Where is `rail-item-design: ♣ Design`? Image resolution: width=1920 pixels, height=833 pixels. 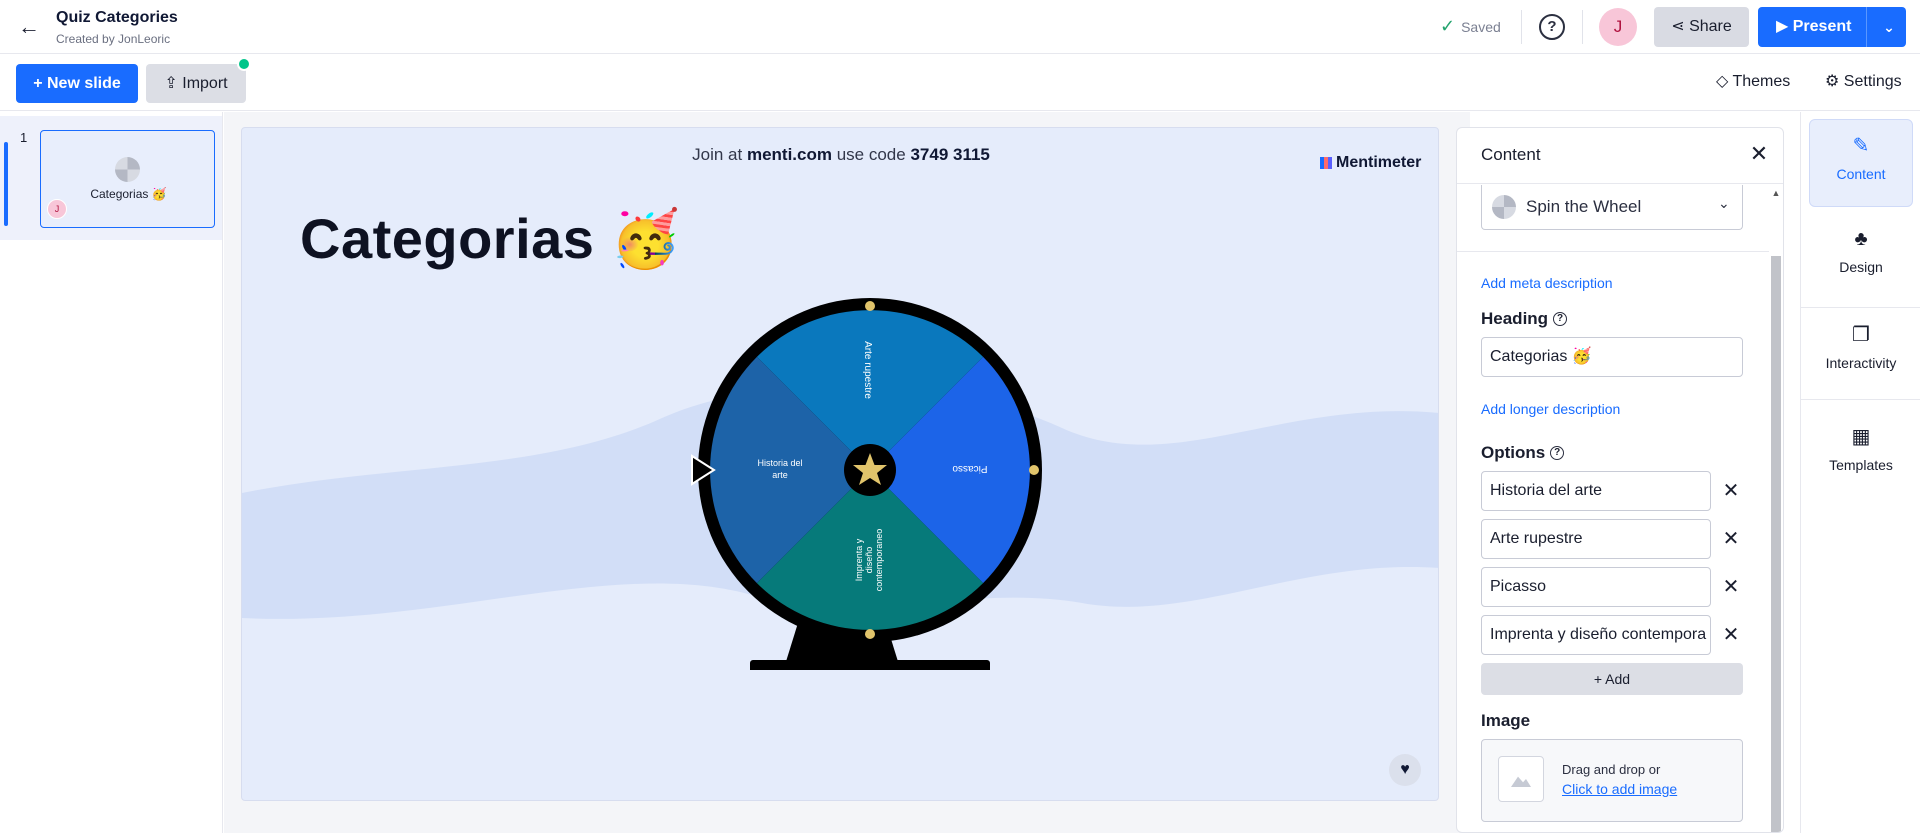 rail-item-design: ♣ Design is located at coordinates (1861, 257).